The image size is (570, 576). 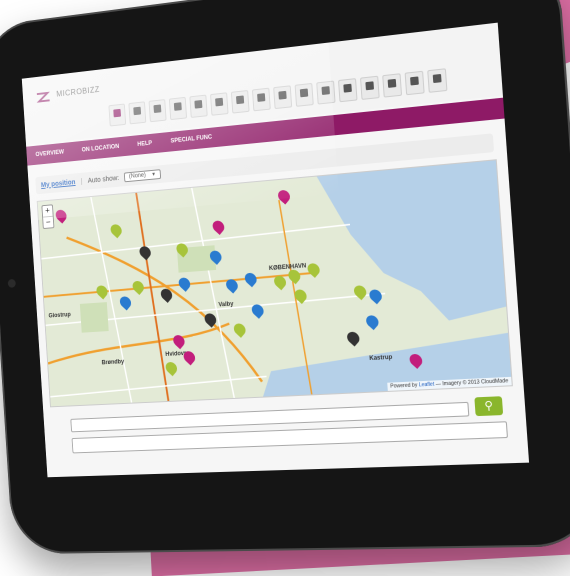 What do you see at coordinates (283, 97) in the screenshot?
I see `refresh-icon` at bounding box center [283, 97].